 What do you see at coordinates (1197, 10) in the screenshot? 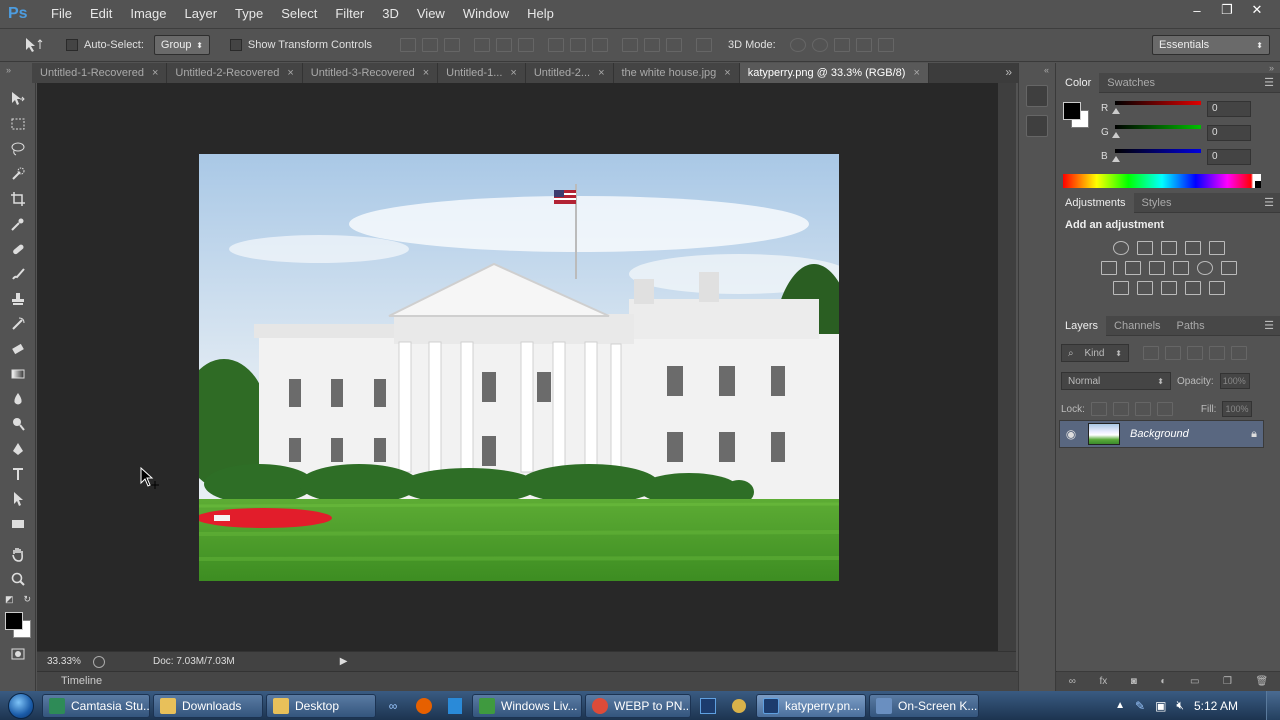
I see `minimize-button: –` at bounding box center [1197, 10].